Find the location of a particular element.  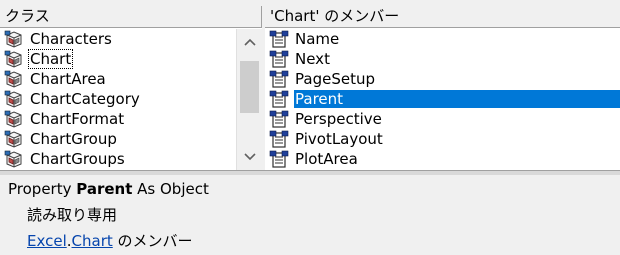

chevron-down-icon is located at coordinates (250, 157).